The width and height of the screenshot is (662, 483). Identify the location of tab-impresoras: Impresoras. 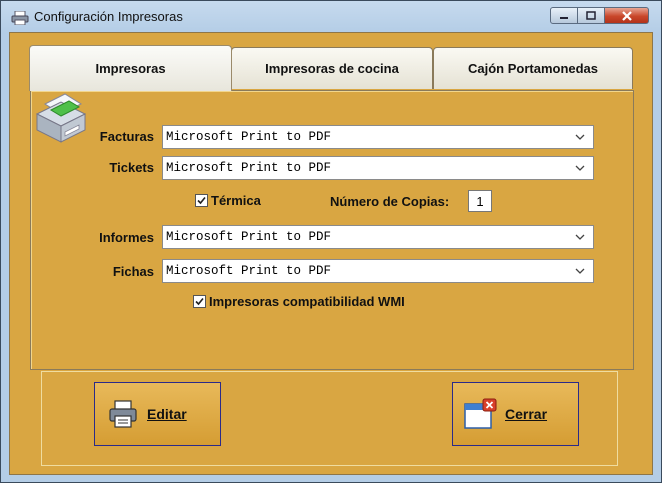
(130, 68).